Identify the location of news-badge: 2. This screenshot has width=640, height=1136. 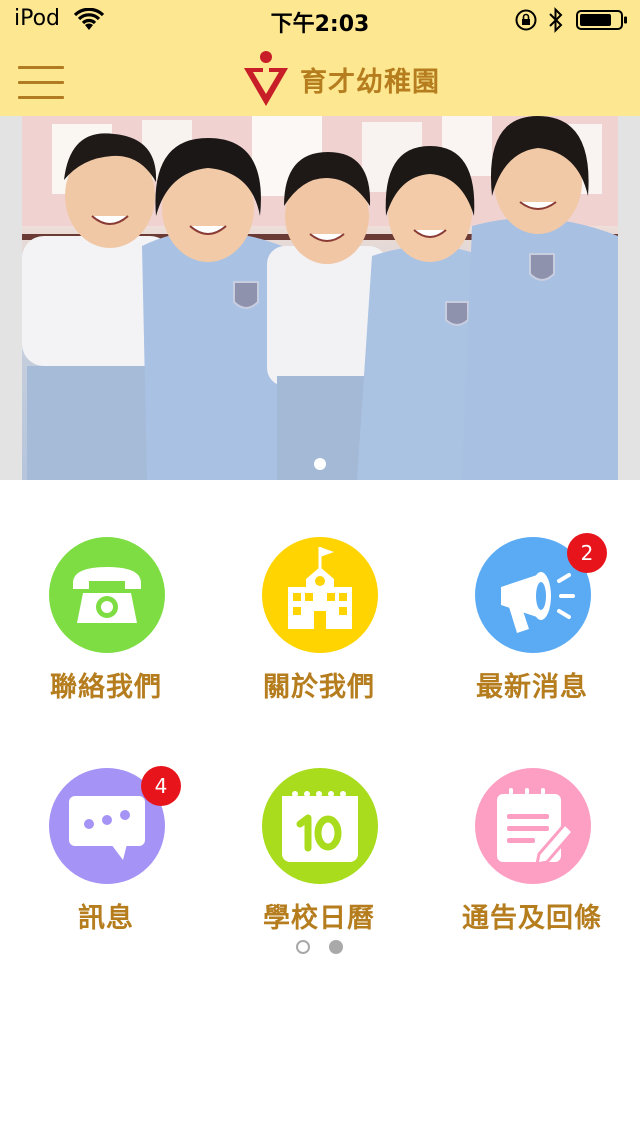
(587, 553).